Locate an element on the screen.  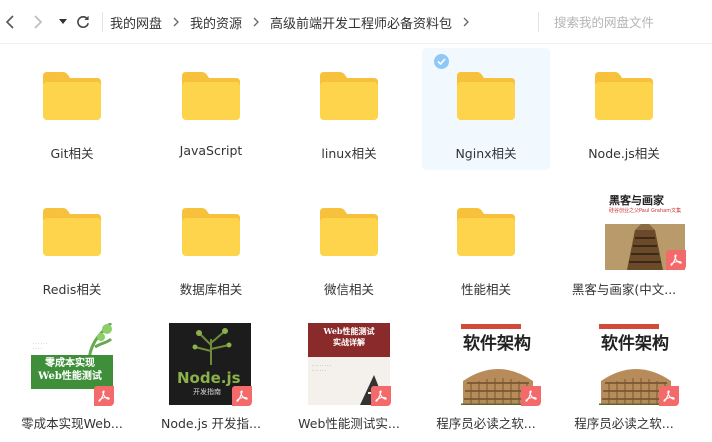
folder-item: 微信相关 is located at coordinates (349, 245).